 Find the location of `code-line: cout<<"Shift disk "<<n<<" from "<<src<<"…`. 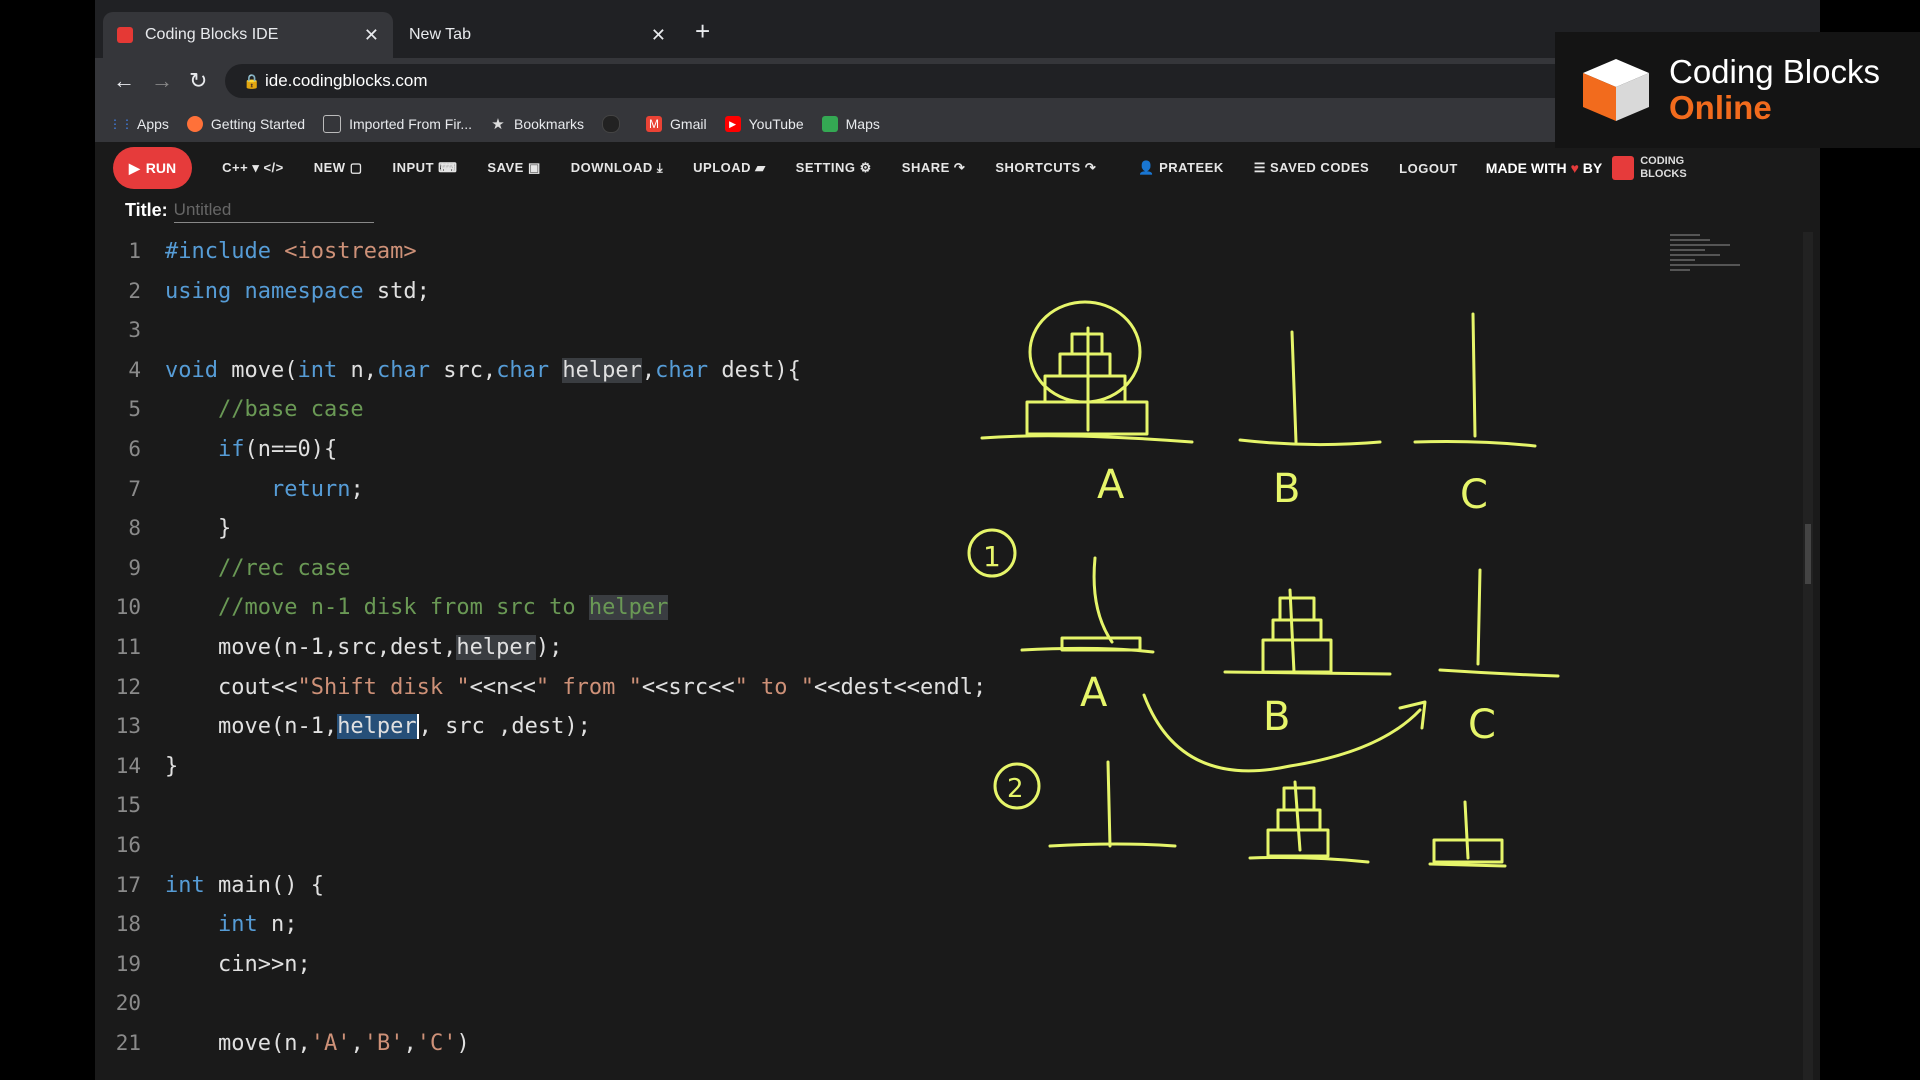

code-line: cout<<"Shift disk "<<n<<" from "<<src<<"… is located at coordinates (575, 688).